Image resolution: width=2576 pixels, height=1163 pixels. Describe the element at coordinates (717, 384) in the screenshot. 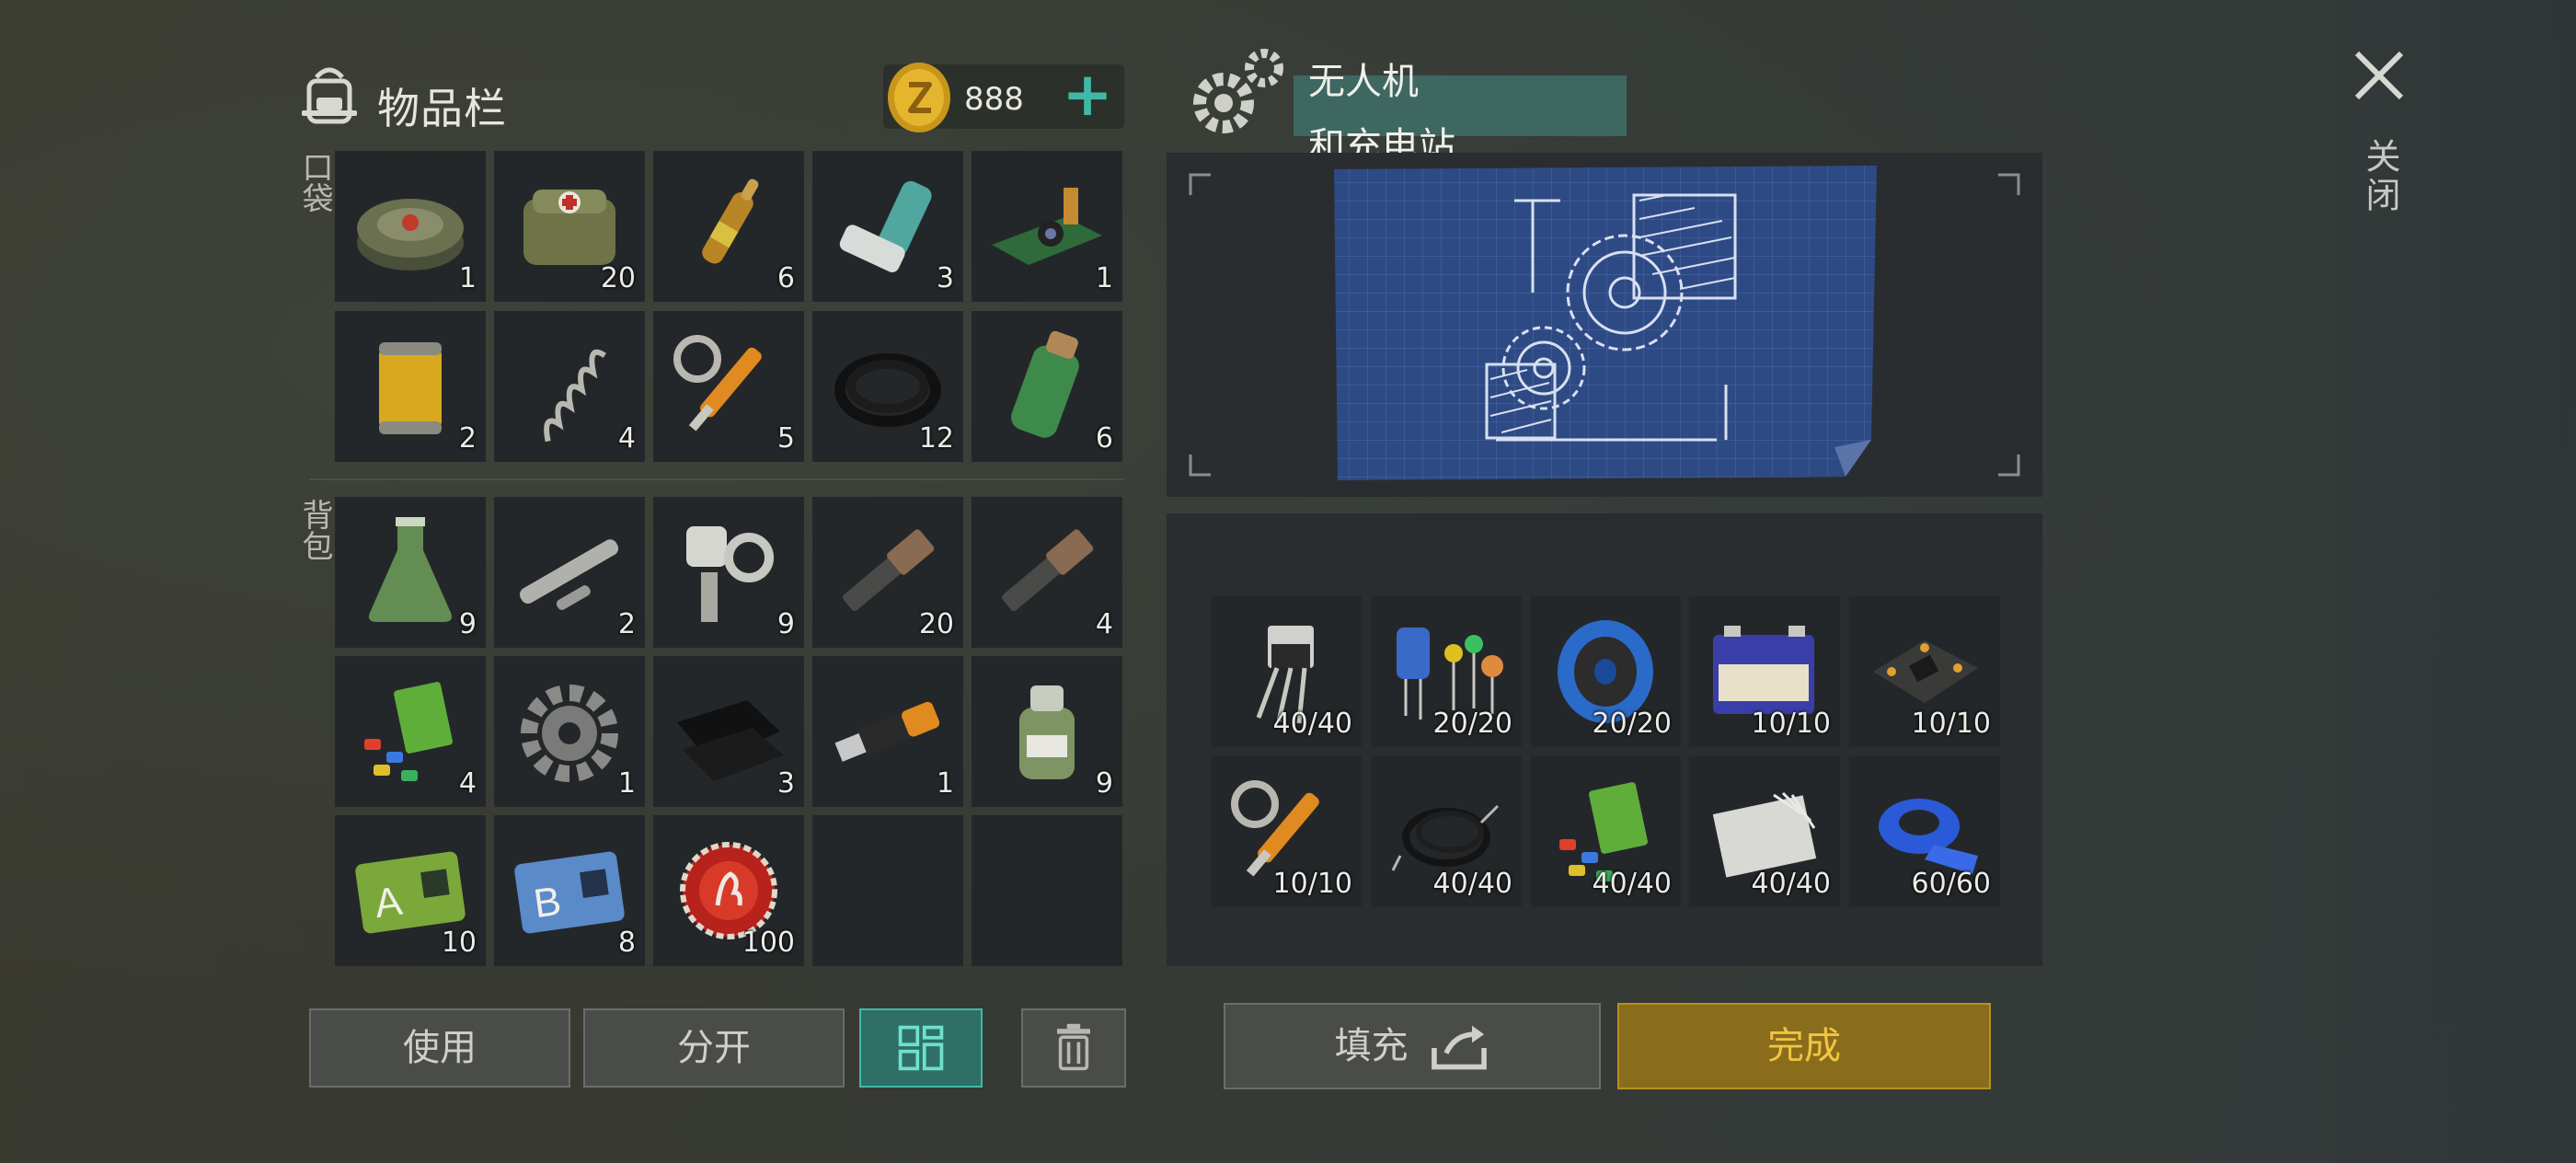

I see `hydraulic-parts-icon` at that location.